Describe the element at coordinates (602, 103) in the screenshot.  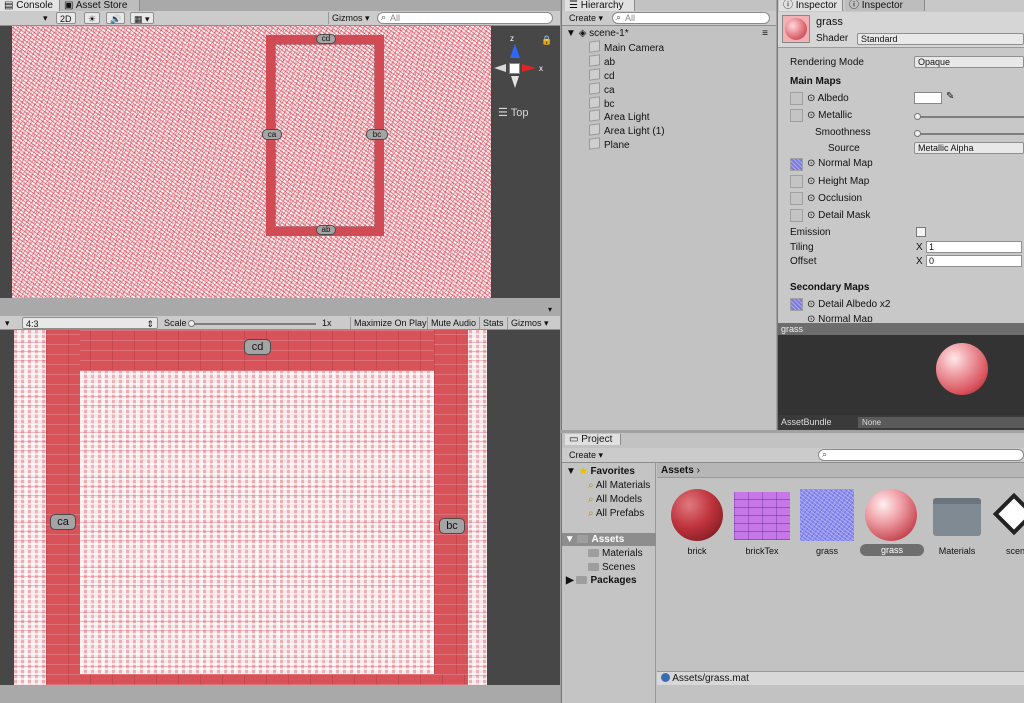
I see `hierarchy-item-bc: bc` at that location.